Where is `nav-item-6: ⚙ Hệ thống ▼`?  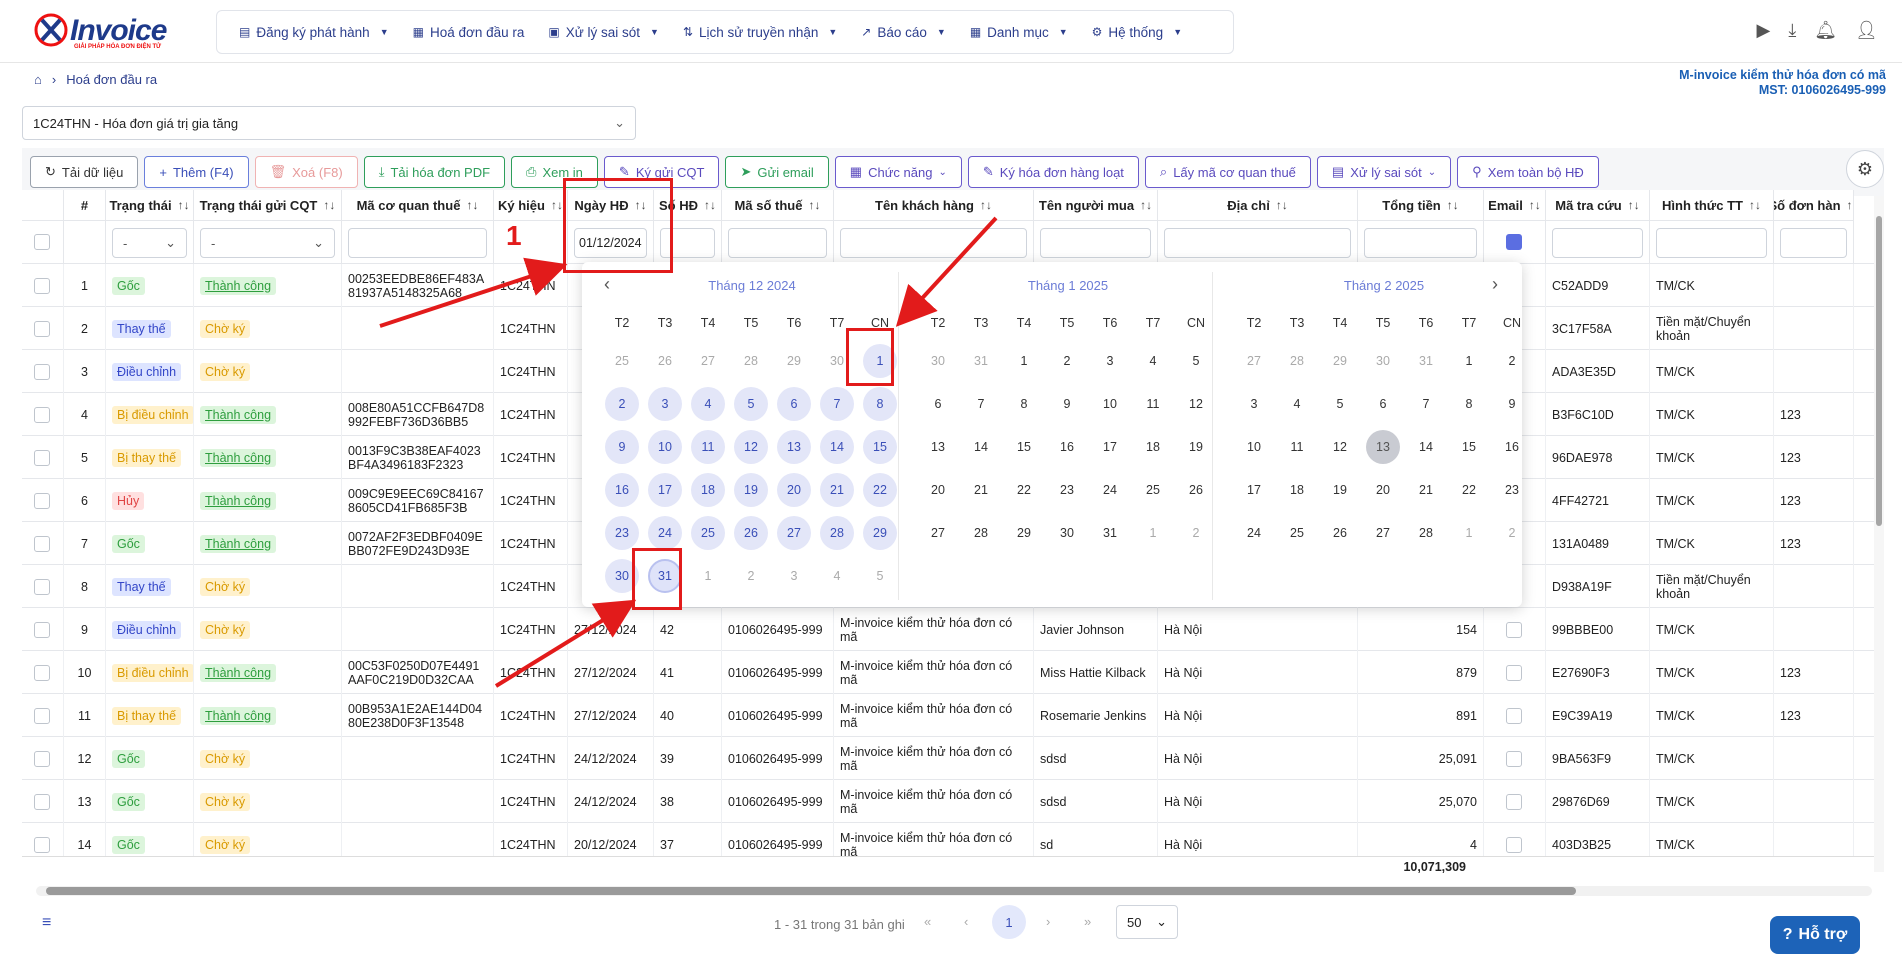 nav-item-6: ⚙ Hệ thống ▼ is located at coordinates (1137, 32).